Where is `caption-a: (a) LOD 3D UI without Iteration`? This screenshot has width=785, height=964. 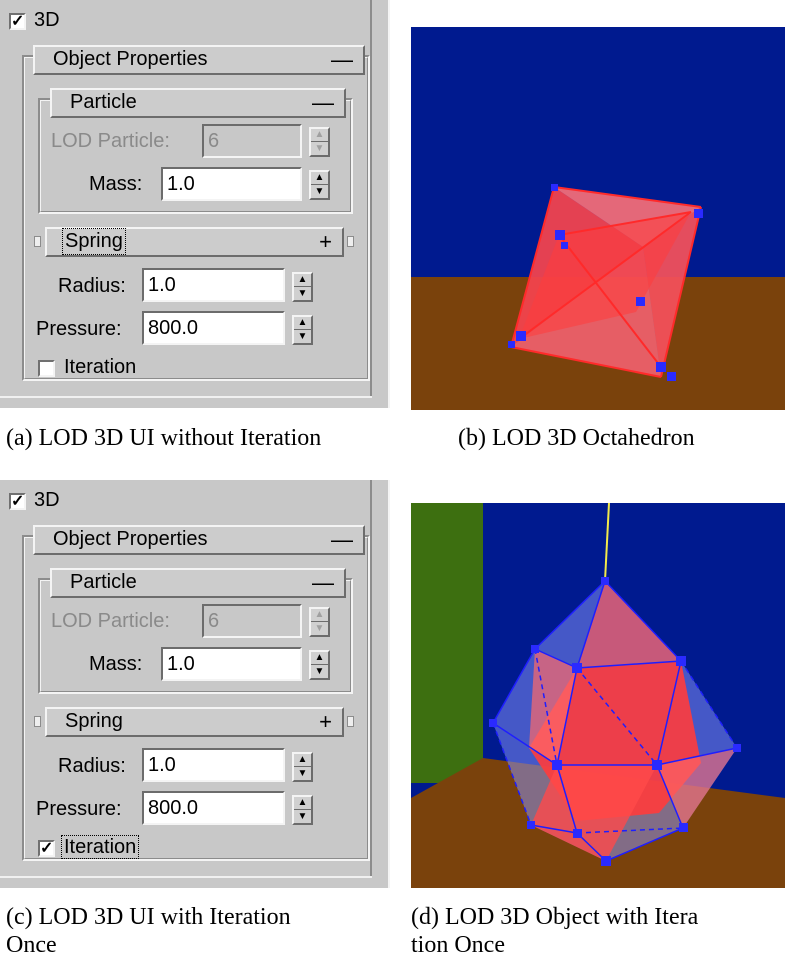 caption-a: (a) LOD 3D UI without Iteration is located at coordinates (164, 438).